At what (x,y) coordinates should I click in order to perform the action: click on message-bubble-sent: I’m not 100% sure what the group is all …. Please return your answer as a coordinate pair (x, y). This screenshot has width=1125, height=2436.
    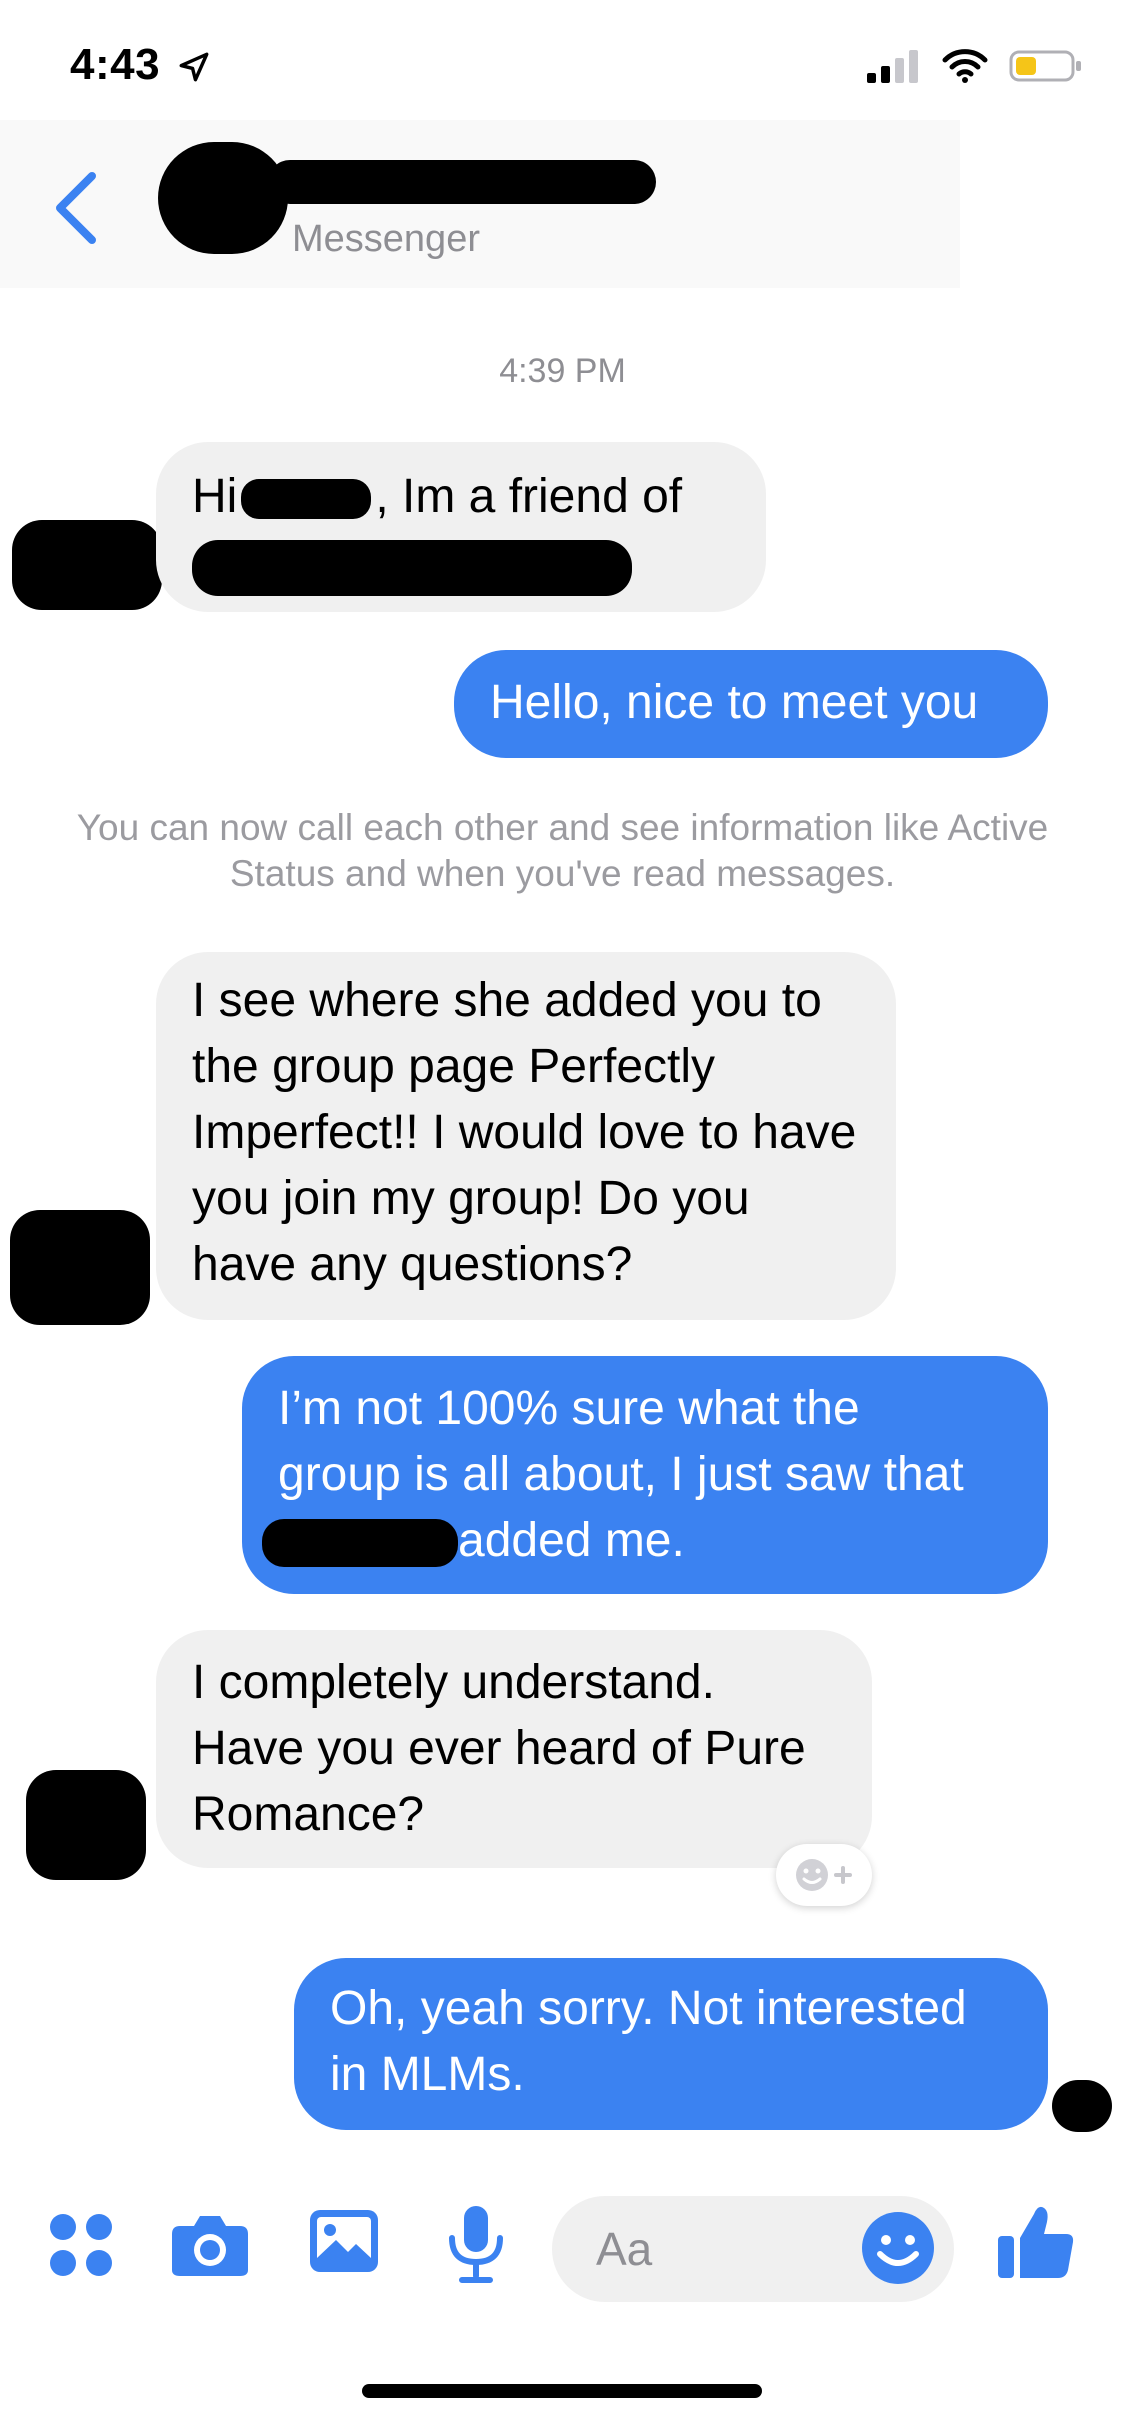
    Looking at the image, I should click on (645, 1475).